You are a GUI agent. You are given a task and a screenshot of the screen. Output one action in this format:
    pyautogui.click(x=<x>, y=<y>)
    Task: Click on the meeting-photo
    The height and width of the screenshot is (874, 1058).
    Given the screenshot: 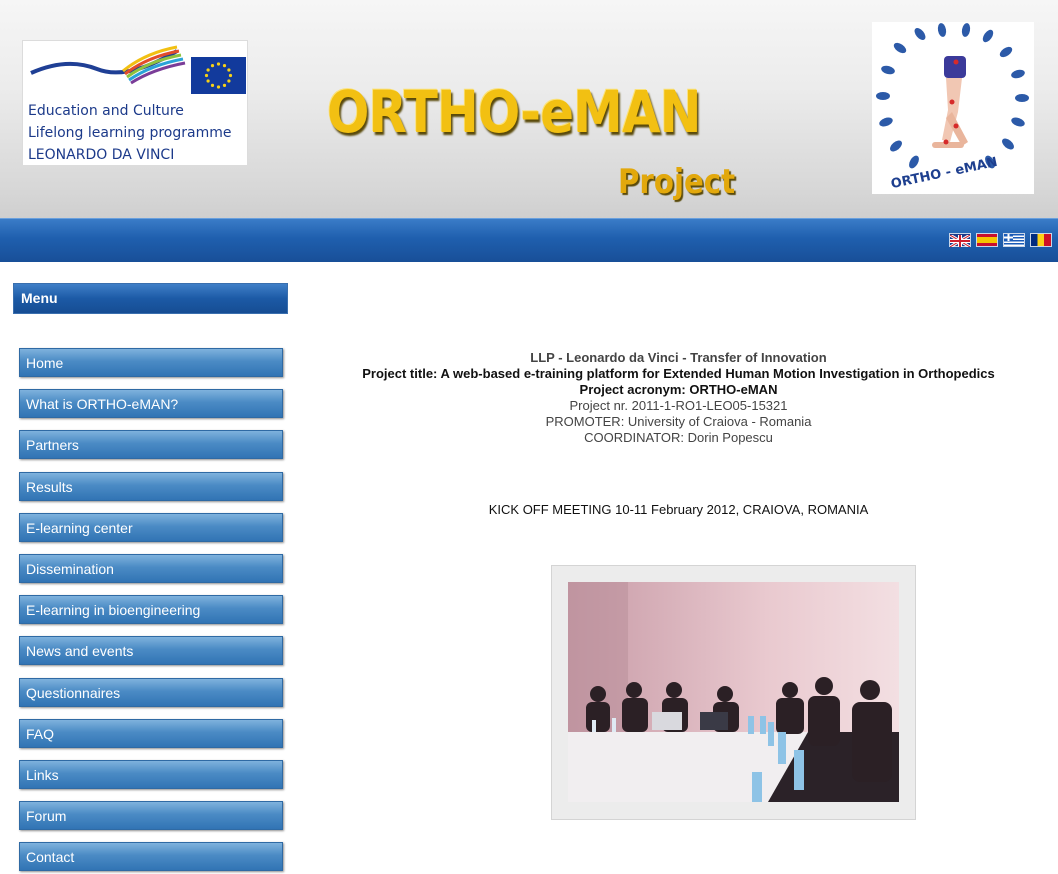 What is the action you would take?
    pyautogui.click(x=733, y=692)
    